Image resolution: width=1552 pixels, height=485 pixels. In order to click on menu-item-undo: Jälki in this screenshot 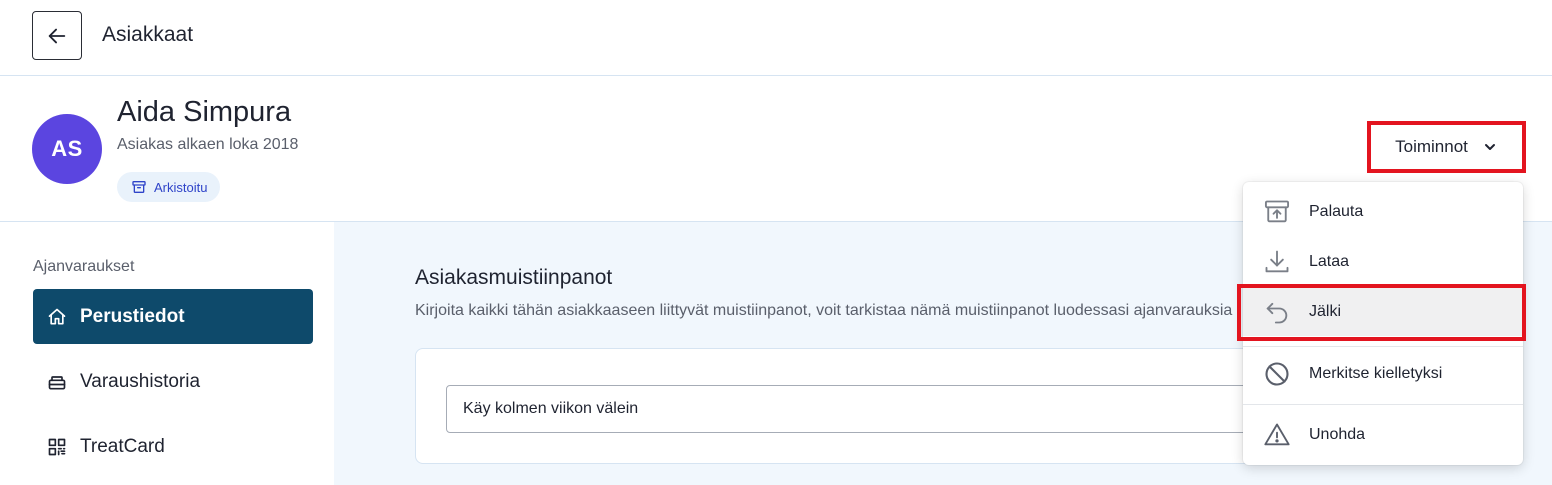, I will do `click(1383, 312)`.